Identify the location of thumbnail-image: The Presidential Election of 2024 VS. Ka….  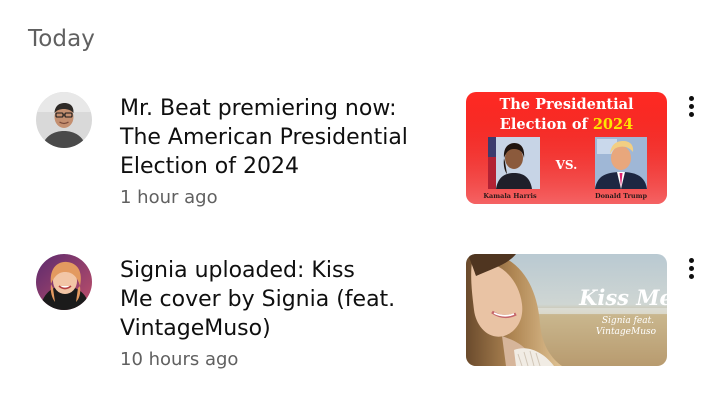
(566, 148).